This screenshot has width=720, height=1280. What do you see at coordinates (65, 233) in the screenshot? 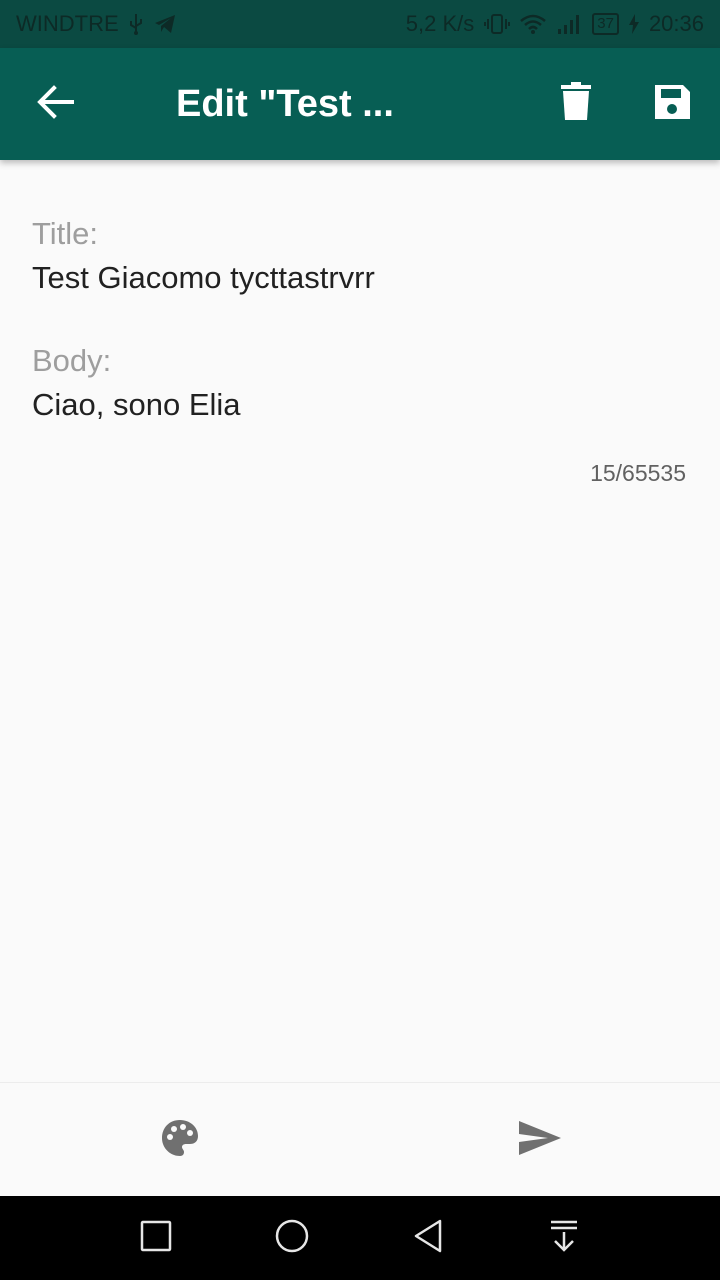
I see `title-label: Title:` at bounding box center [65, 233].